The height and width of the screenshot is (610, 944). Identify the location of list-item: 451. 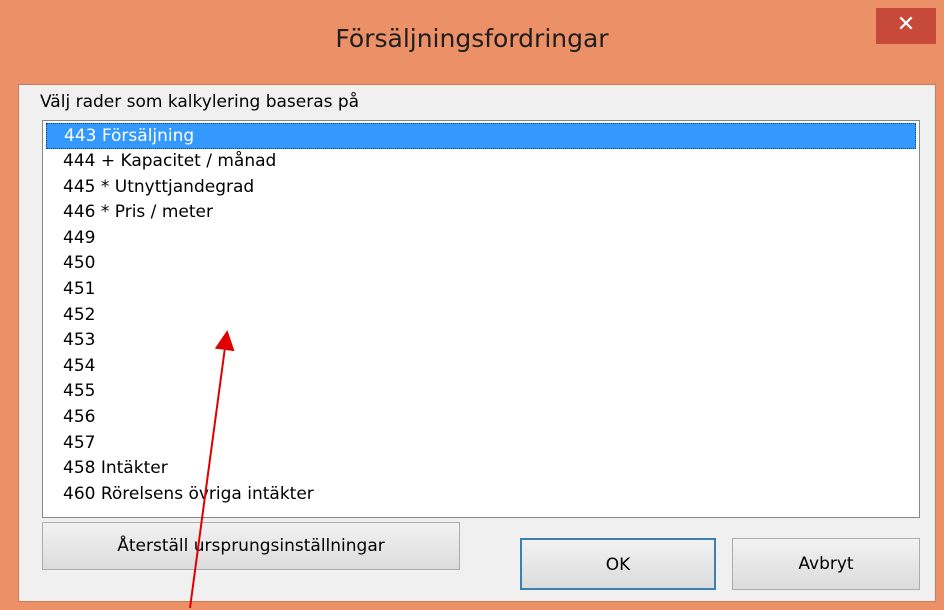
(481, 290).